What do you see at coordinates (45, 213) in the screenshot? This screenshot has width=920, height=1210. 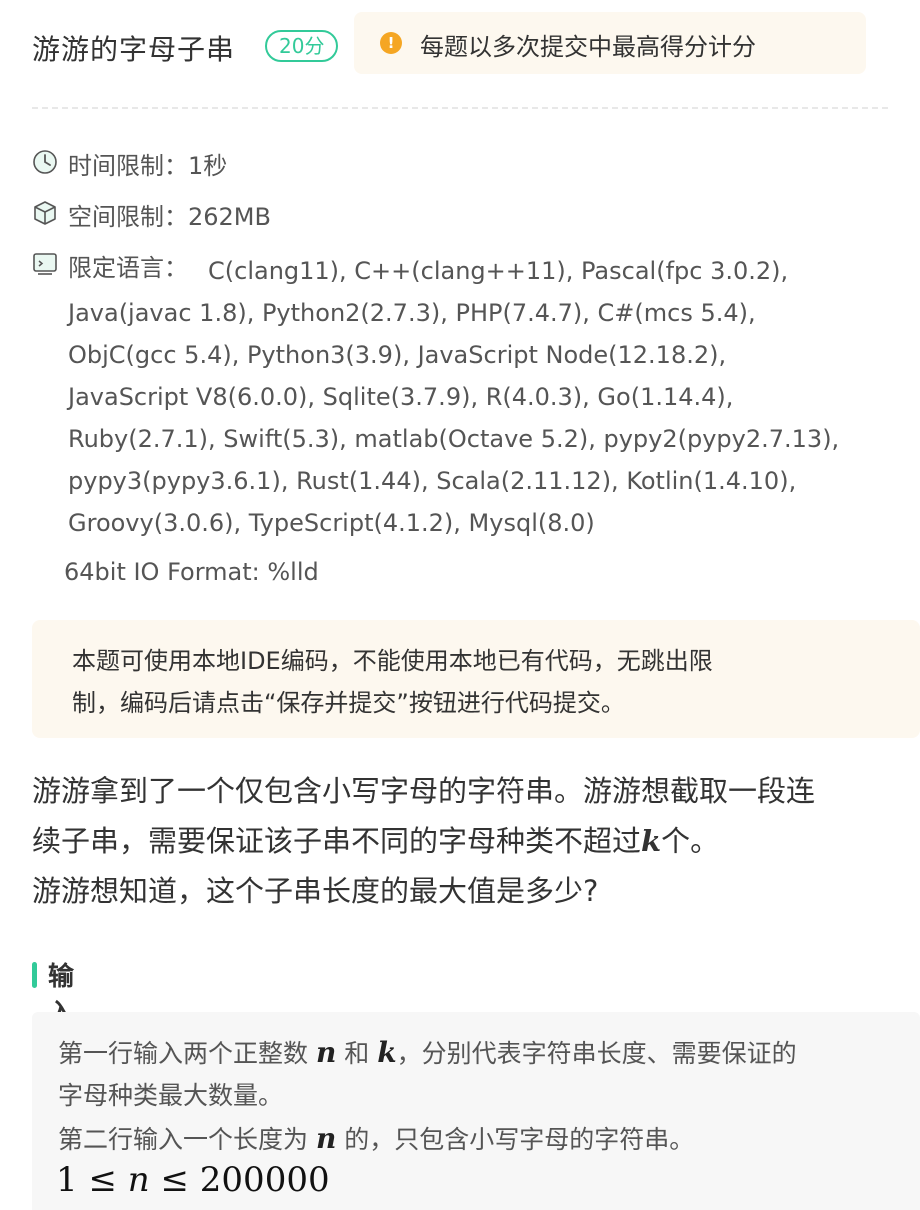 I see `cube-icon` at bounding box center [45, 213].